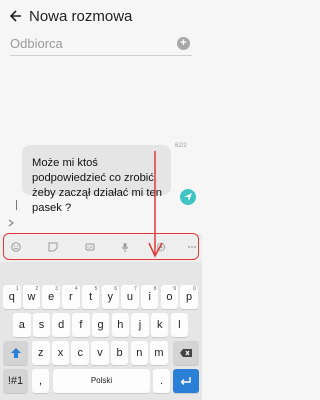 This screenshot has height=400, width=320. I want to click on enter-key, so click(186, 381).